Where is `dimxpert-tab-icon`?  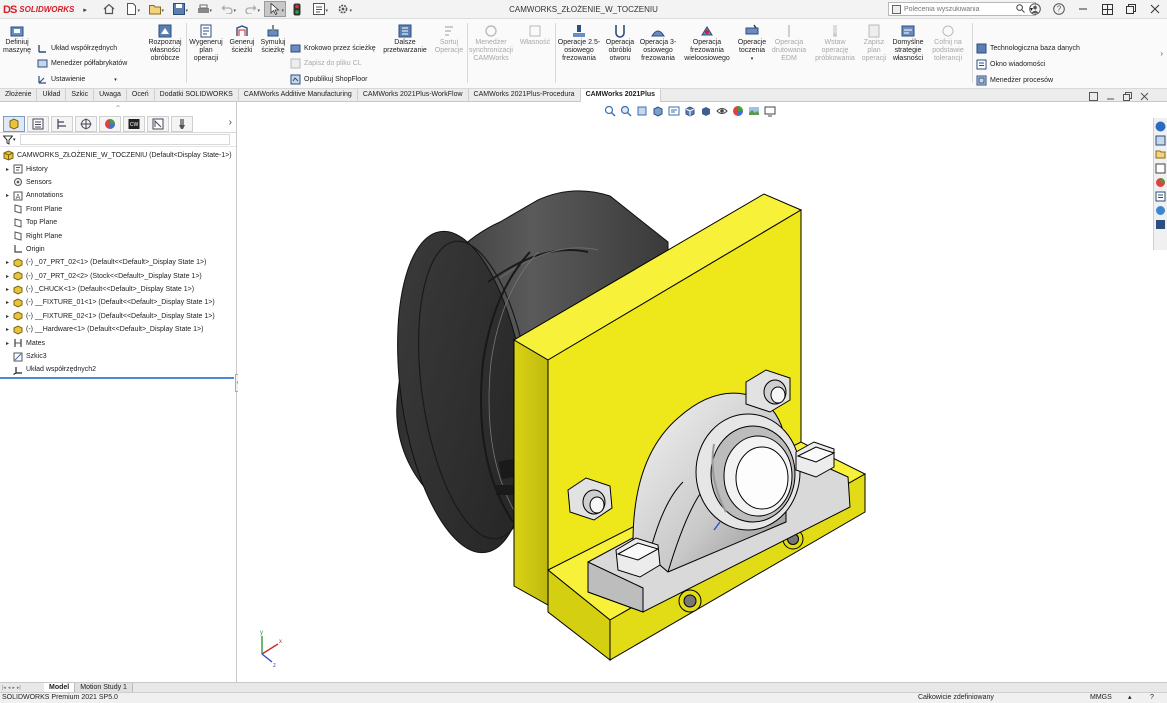 dimxpert-tab-icon is located at coordinates (86, 123).